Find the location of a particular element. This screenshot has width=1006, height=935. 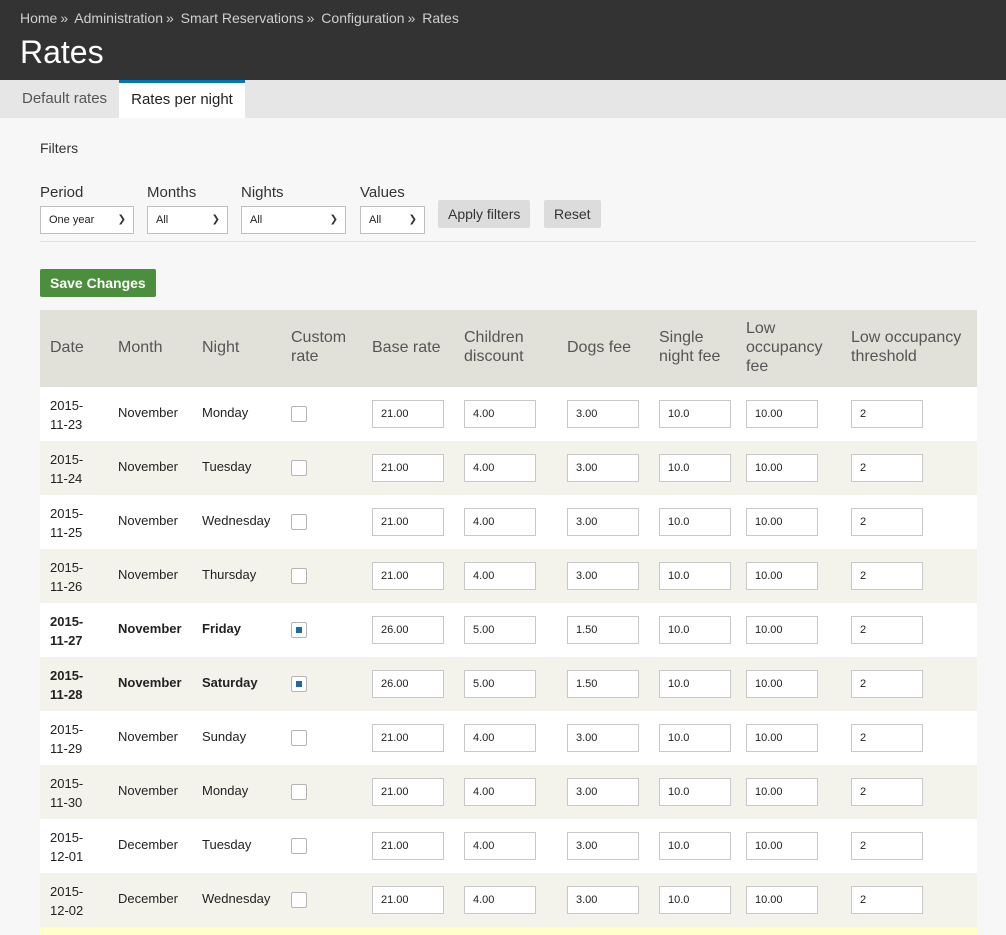

nights-select: All ❯ is located at coordinates (293, 220).